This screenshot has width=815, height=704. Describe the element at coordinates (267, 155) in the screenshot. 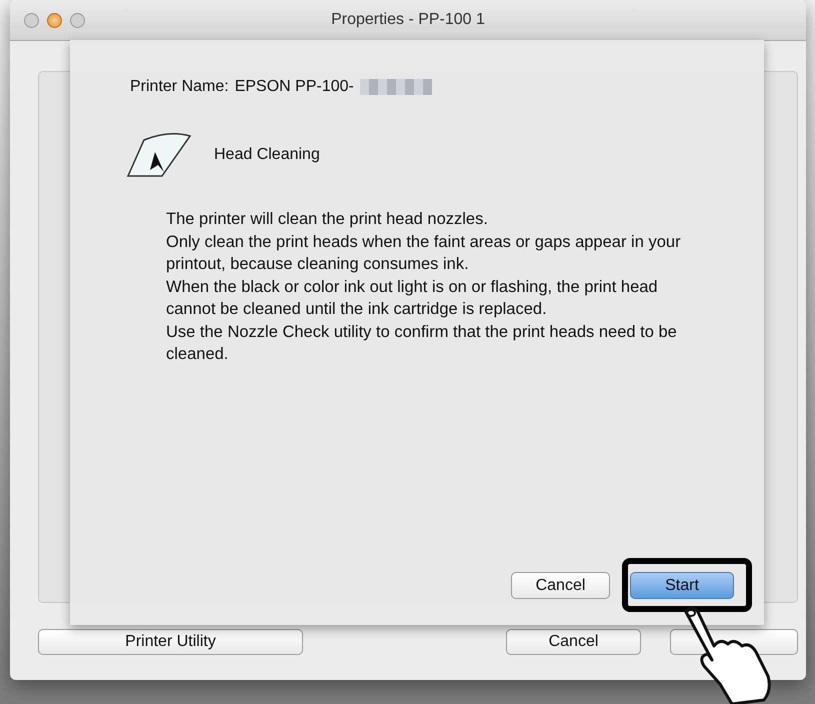

I see `dialog-heading: Head Cleaning` at that location.